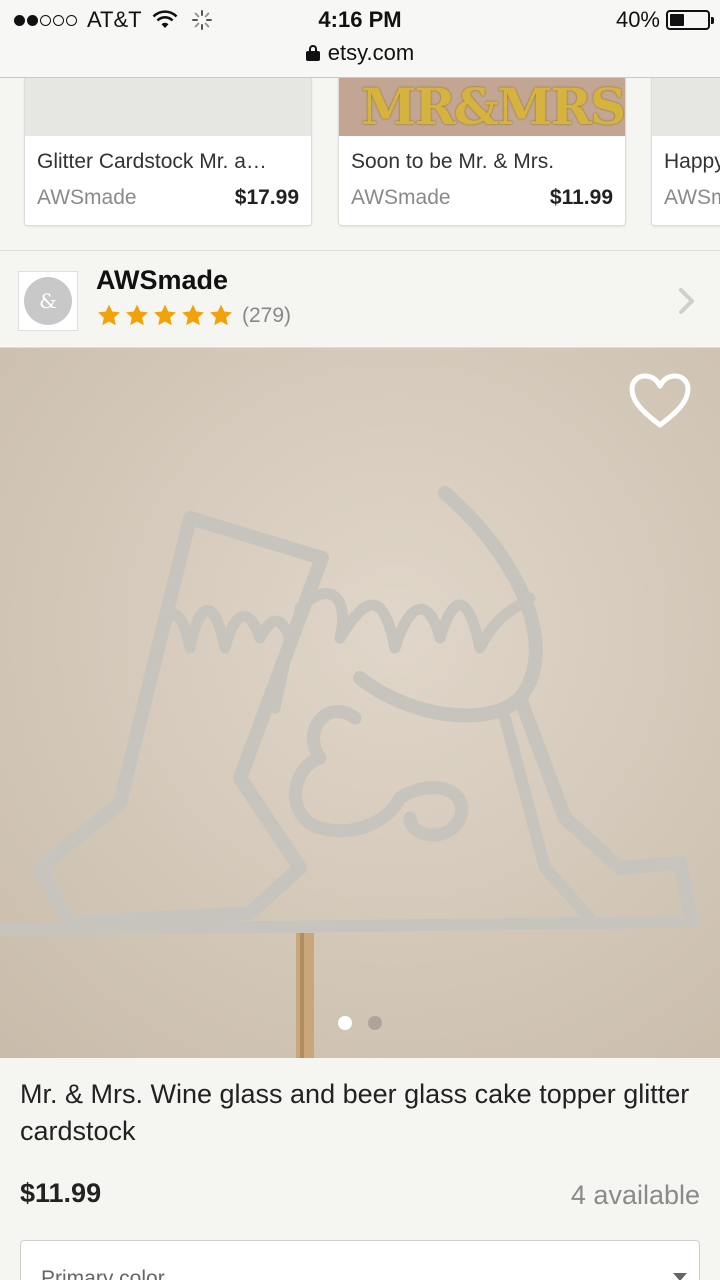  What do you see at coordinates (312, 53) in the screenshot?
I see `lock-icon` at bounding box center [312, 53].